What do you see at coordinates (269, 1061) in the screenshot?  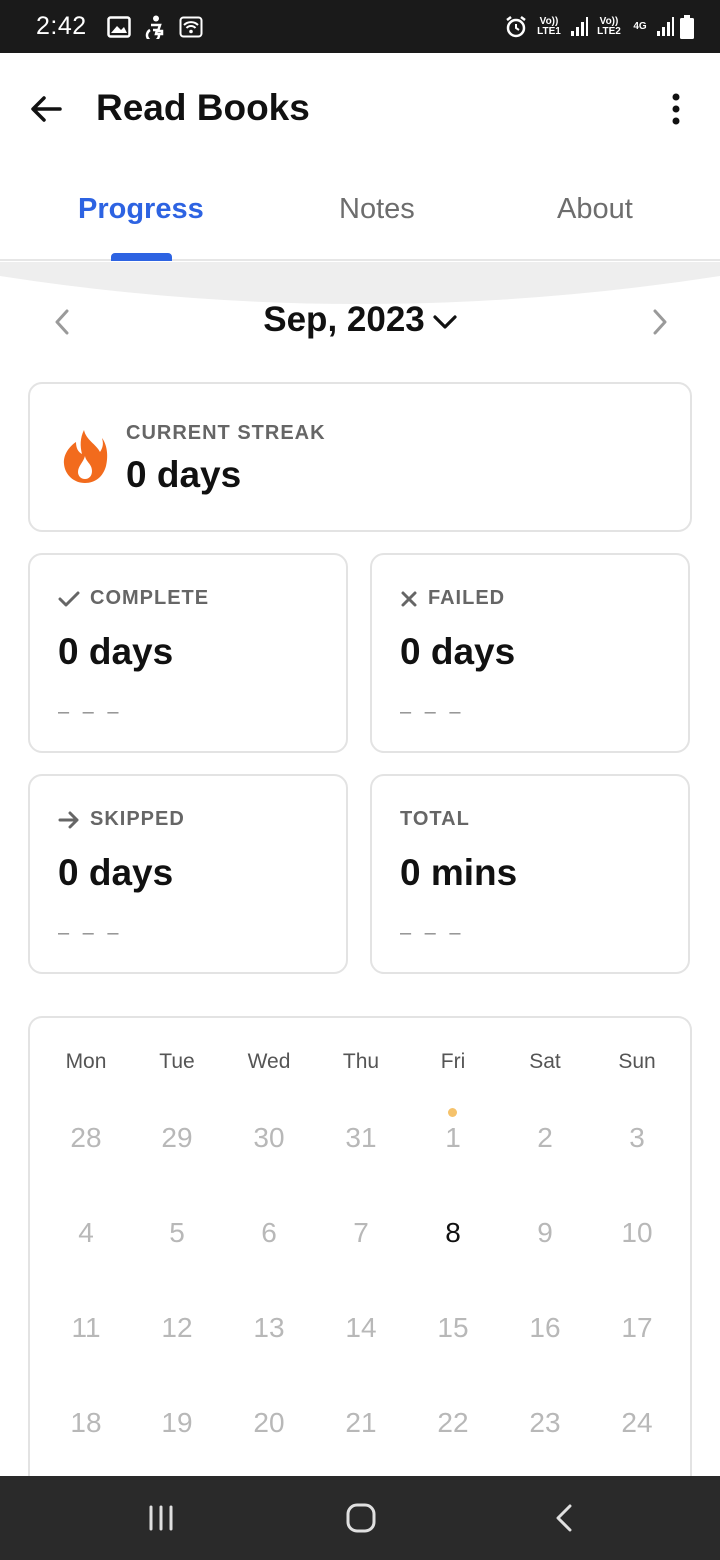 I see `weekday-wed: Wed` at bounding box center [269, 1061].